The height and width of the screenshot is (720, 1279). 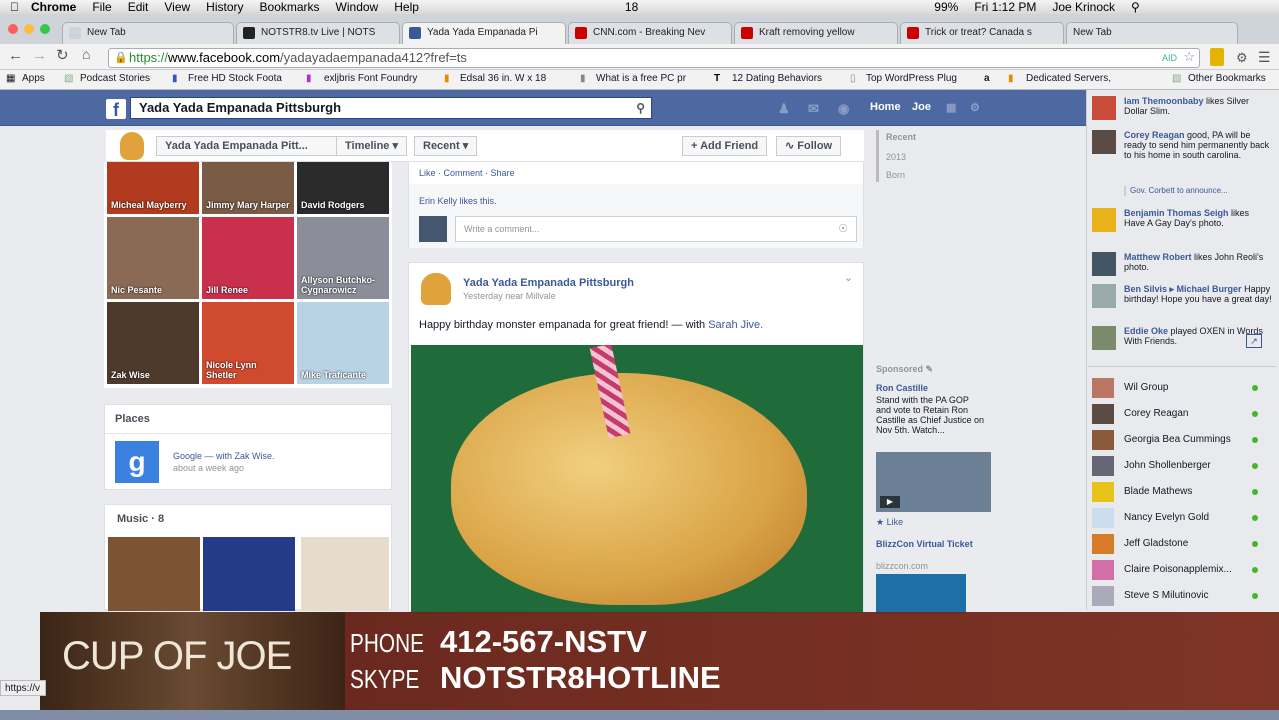 I want to click on friend-tile: Nic Pesante, so click(x=153, y=258).